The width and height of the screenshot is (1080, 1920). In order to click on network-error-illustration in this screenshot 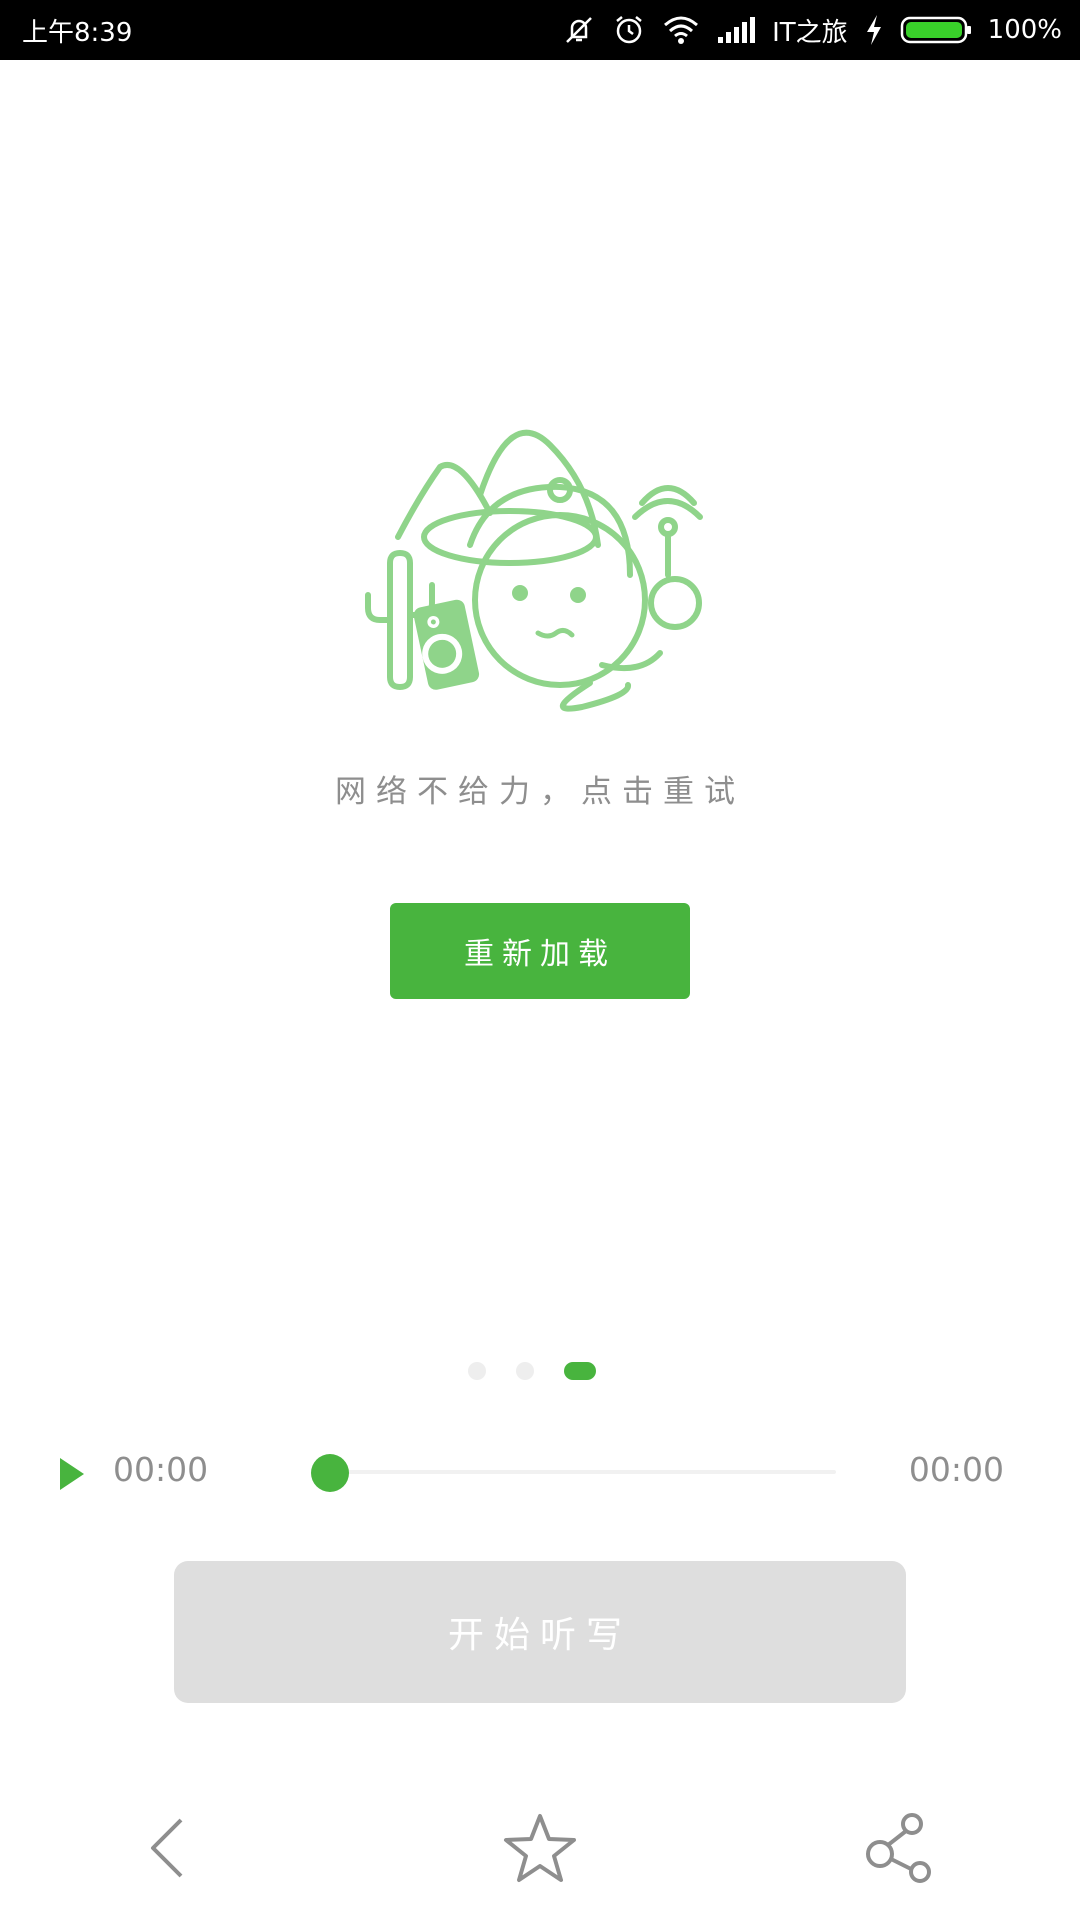, I will do `click(540, 575)`.